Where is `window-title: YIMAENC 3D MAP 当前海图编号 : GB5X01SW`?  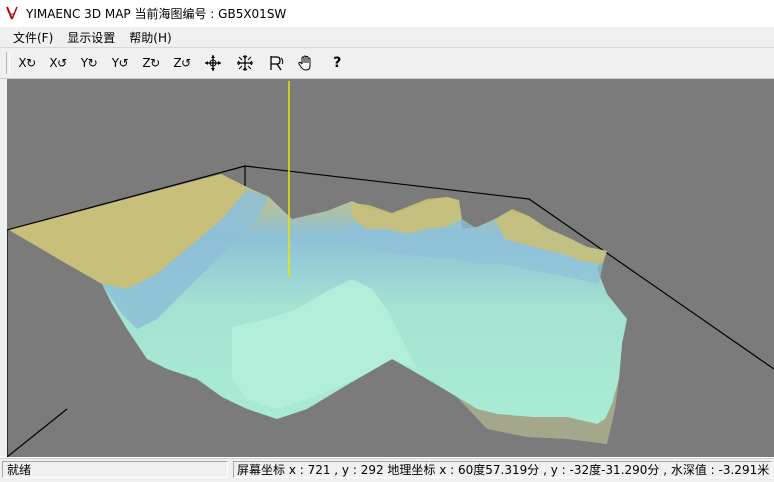
window-title: YIMAENC 3D MAP 当前海图编号 : GB5X01SW is located at coordinates (156, 13).